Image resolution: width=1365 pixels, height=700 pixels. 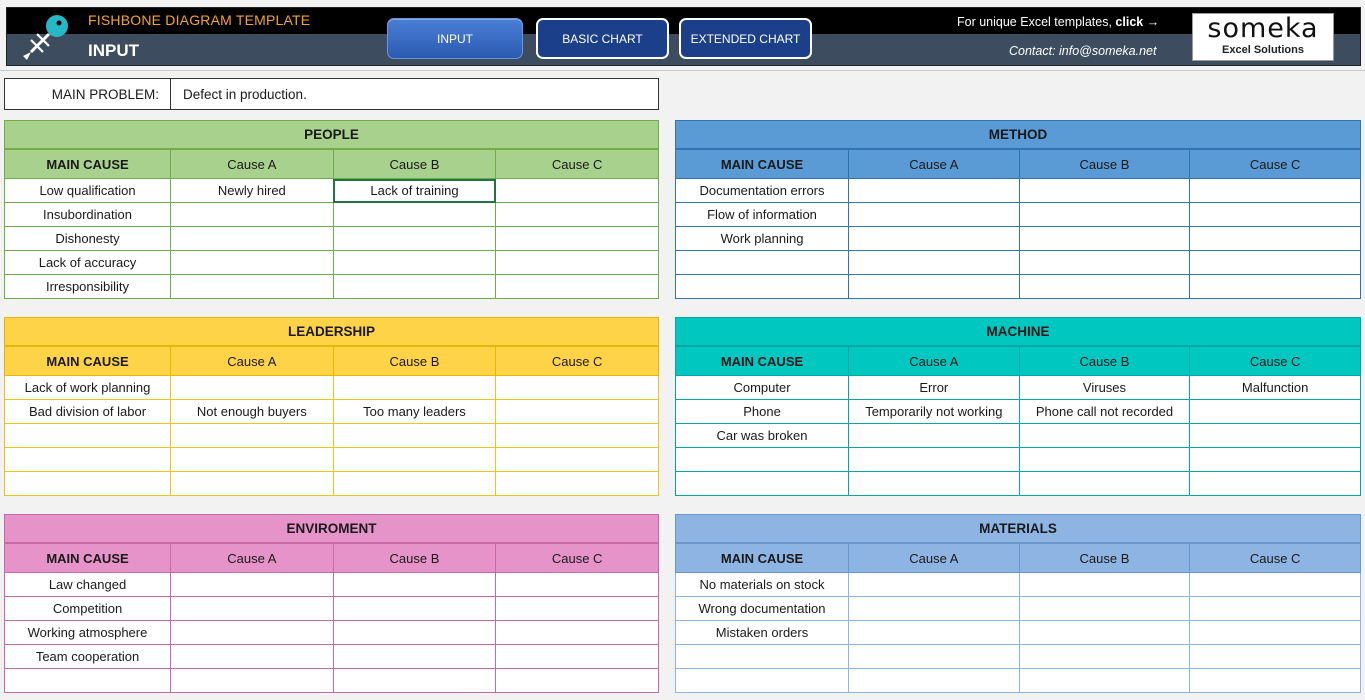 What do you see at coordinates (762, 190) in the screenshot?
I see `cause-cell: Documentation errors` at bounding box center [762, 190].